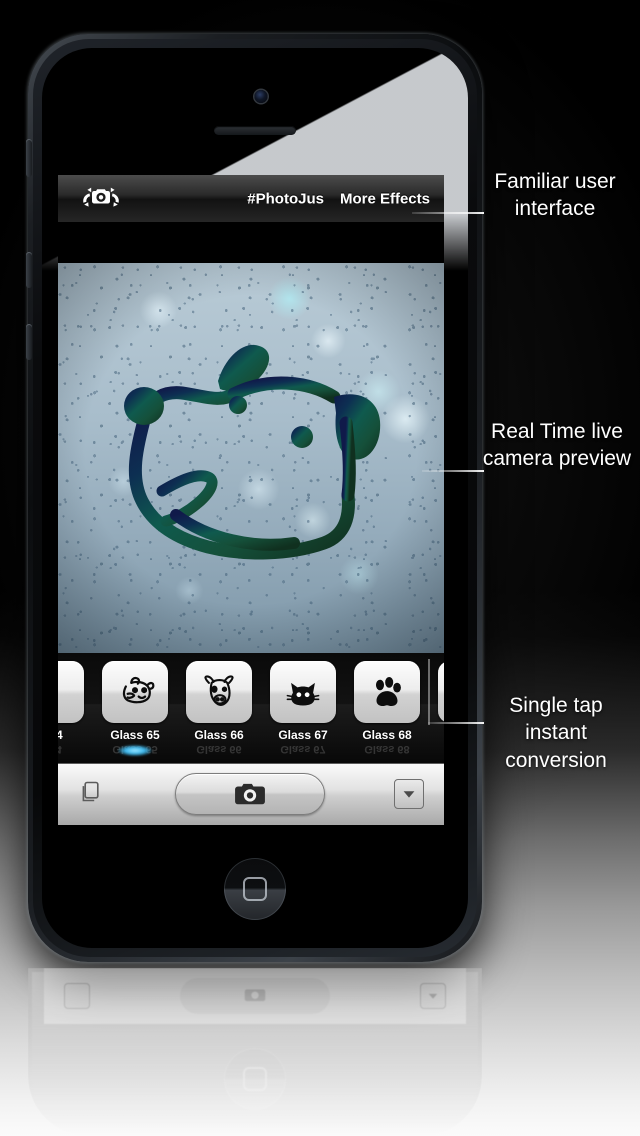 The width and height of the screenshot is (640, 1136). What do you see at coordinates (135, 735) in the screenshot?
I see `filter-label: Glass 65` at bounding box center [135, 735].